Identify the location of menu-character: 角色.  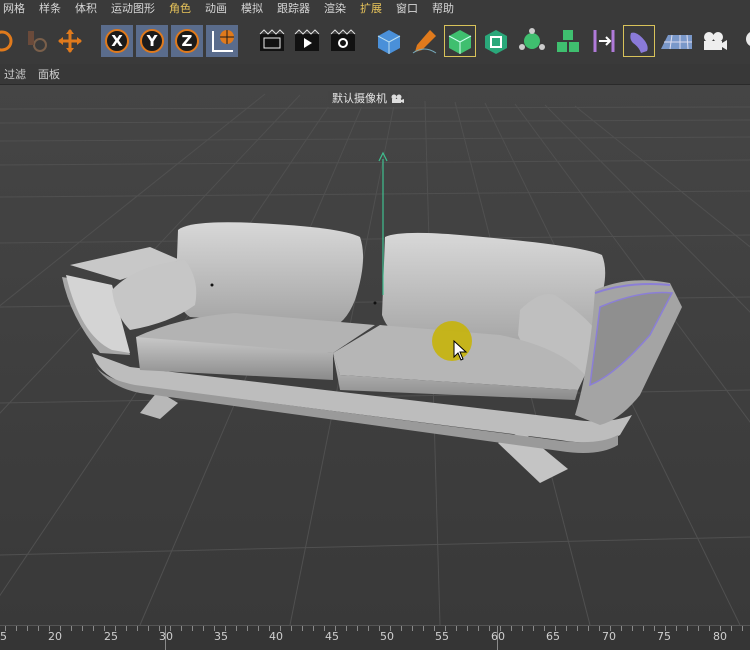
(180, 9).